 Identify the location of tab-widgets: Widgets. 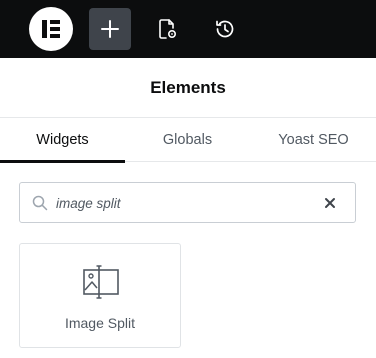
(62, 140).